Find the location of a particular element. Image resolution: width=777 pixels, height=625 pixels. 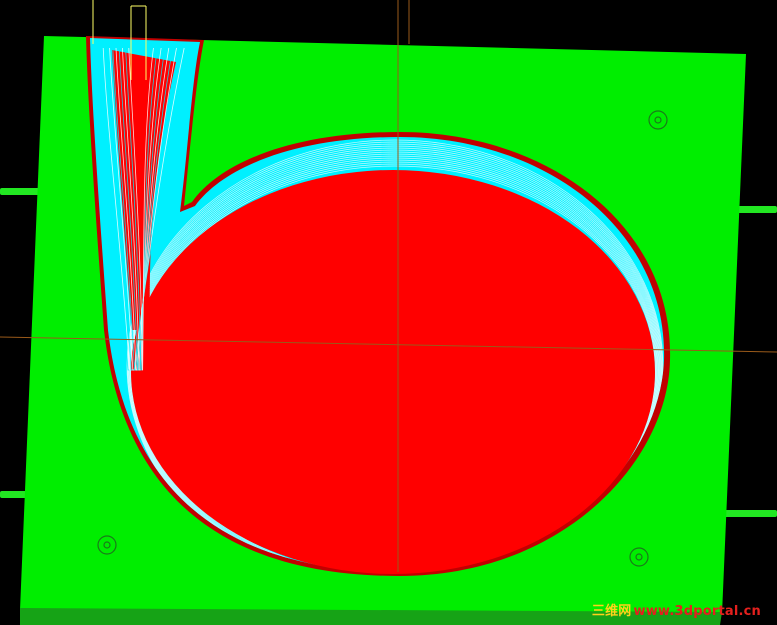

watermark-url: www.3dportal.cn is located at coordinates (697, 611).